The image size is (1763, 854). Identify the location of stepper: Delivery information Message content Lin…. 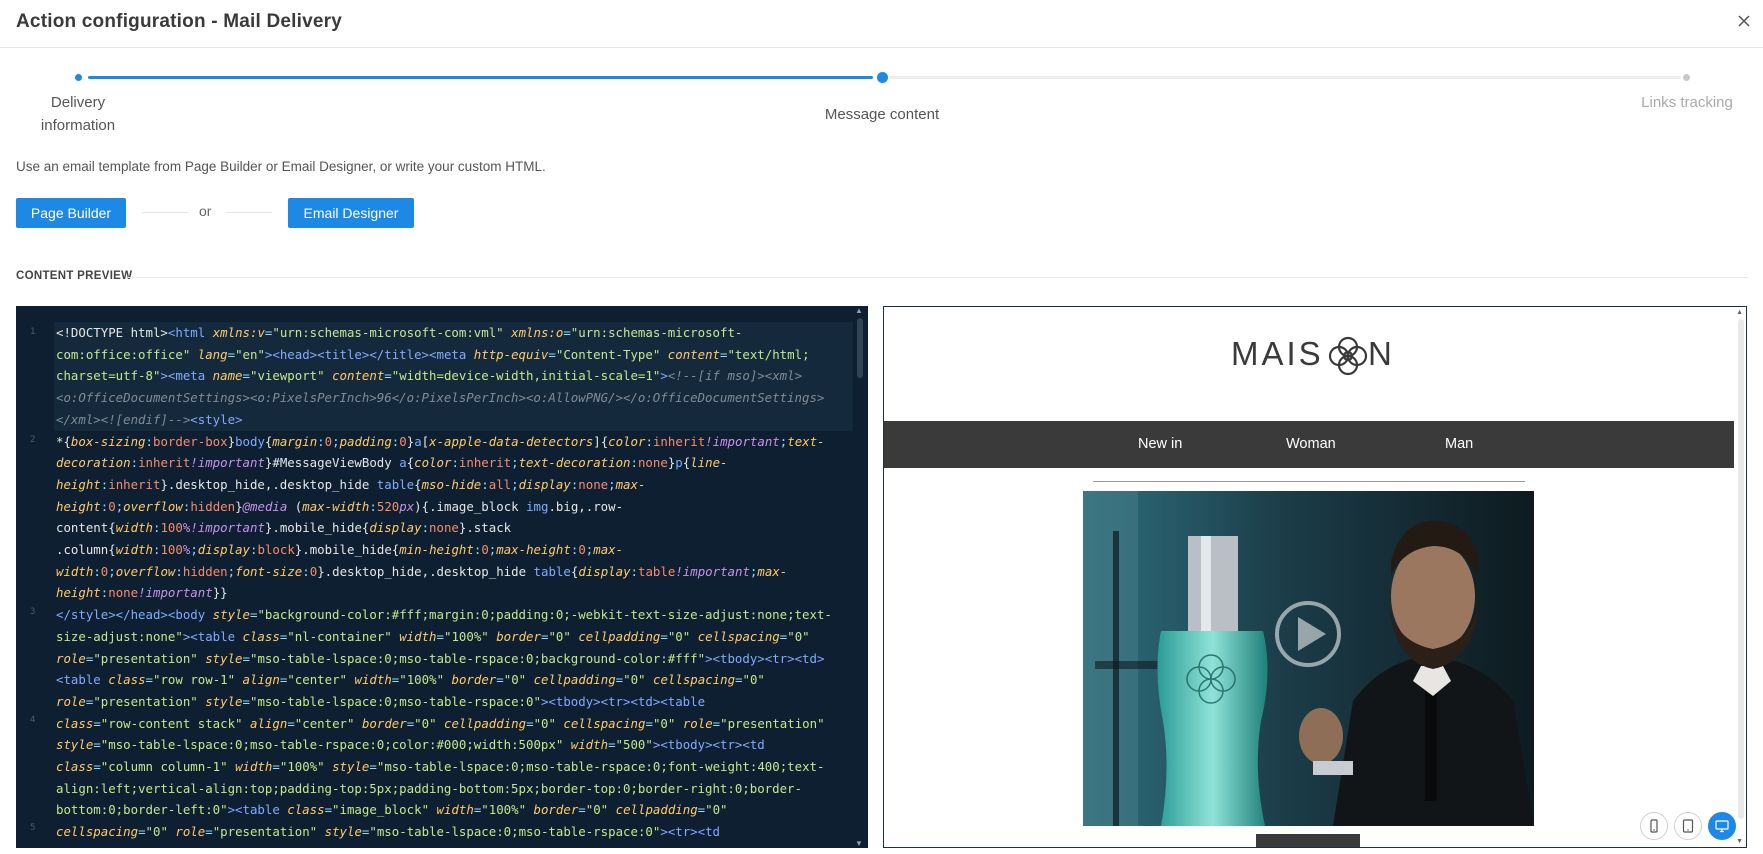
(881, 100).